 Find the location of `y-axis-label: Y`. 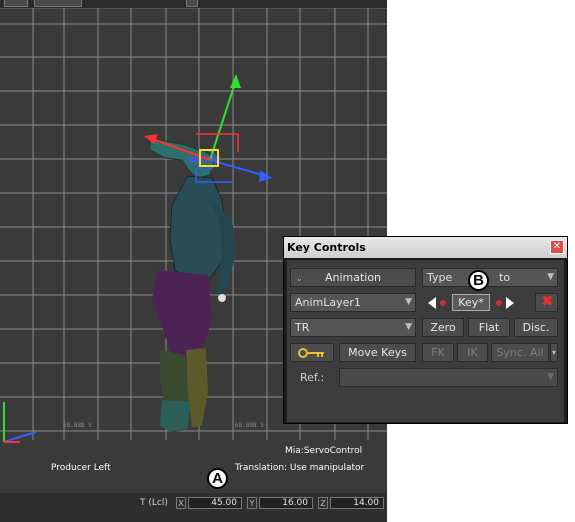

y-axis-label: Y is located at coordinates (252, 503).